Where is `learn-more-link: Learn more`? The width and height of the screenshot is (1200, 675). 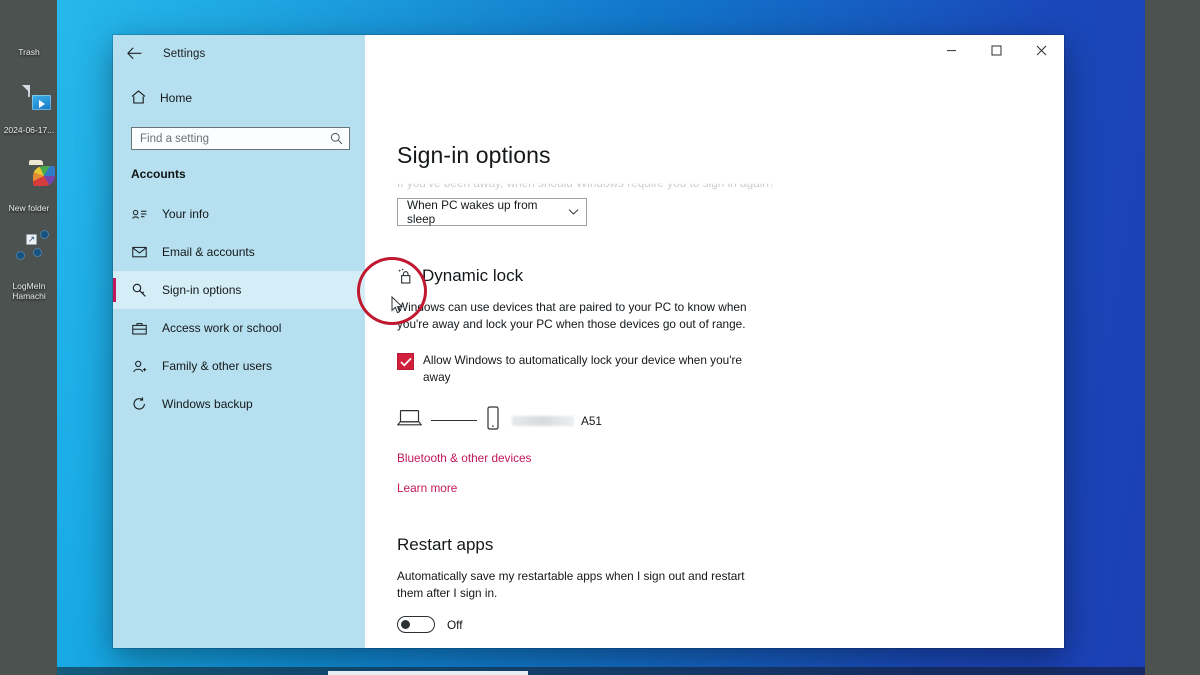
learn-more-link: Learn more is located at coordinates (717, 488).